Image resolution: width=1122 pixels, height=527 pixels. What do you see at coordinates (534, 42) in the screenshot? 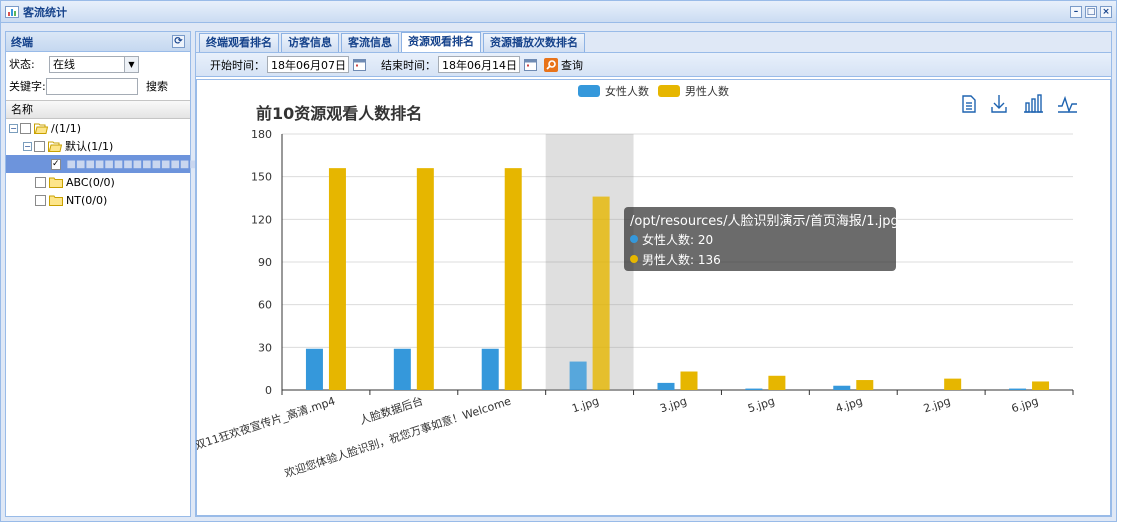
I see `tab-playback-ranking: 资源播放次数排名` at bounding box center [534, 42].